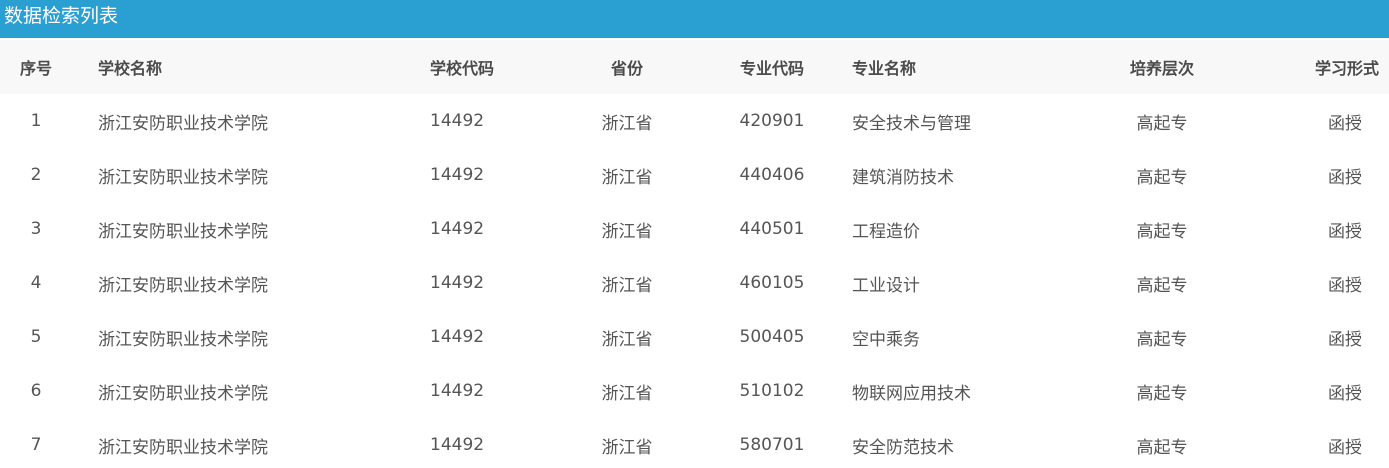 The width and height of the screenshot is (1389, 468). What do you see at coordinates (694, 19) in the screenshot?
I see `panel-header: 数据检索列表` at bounding box center [694, 19].